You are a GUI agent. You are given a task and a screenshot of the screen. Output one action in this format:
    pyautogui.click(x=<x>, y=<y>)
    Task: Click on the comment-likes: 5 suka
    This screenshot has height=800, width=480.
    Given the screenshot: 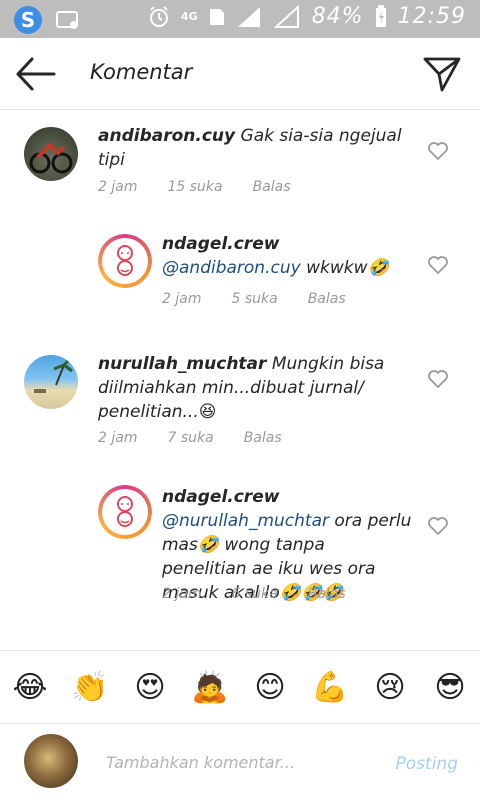 What is the action you would take?
    pyautogui.click(x=254, y=299)
    